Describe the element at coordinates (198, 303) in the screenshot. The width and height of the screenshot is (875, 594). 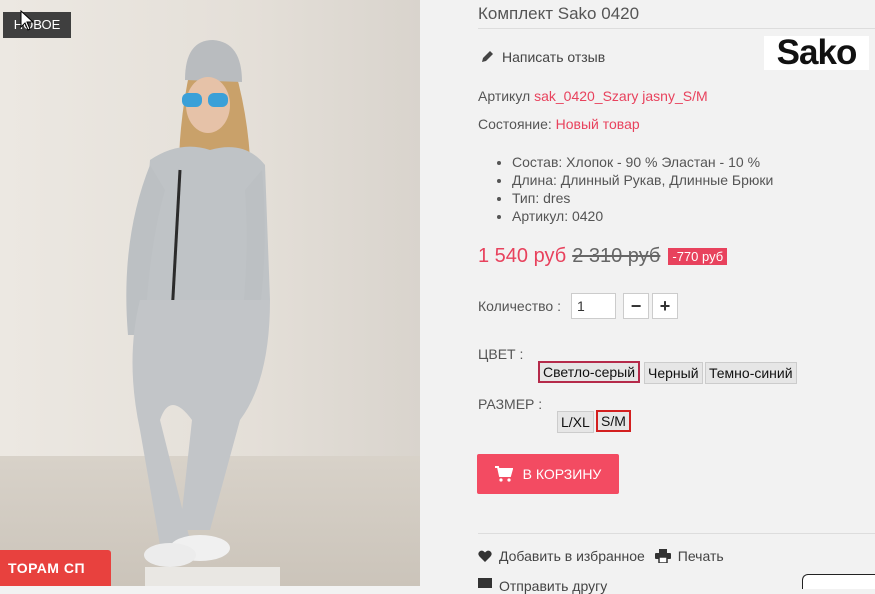
I see `model-figure` at that location.